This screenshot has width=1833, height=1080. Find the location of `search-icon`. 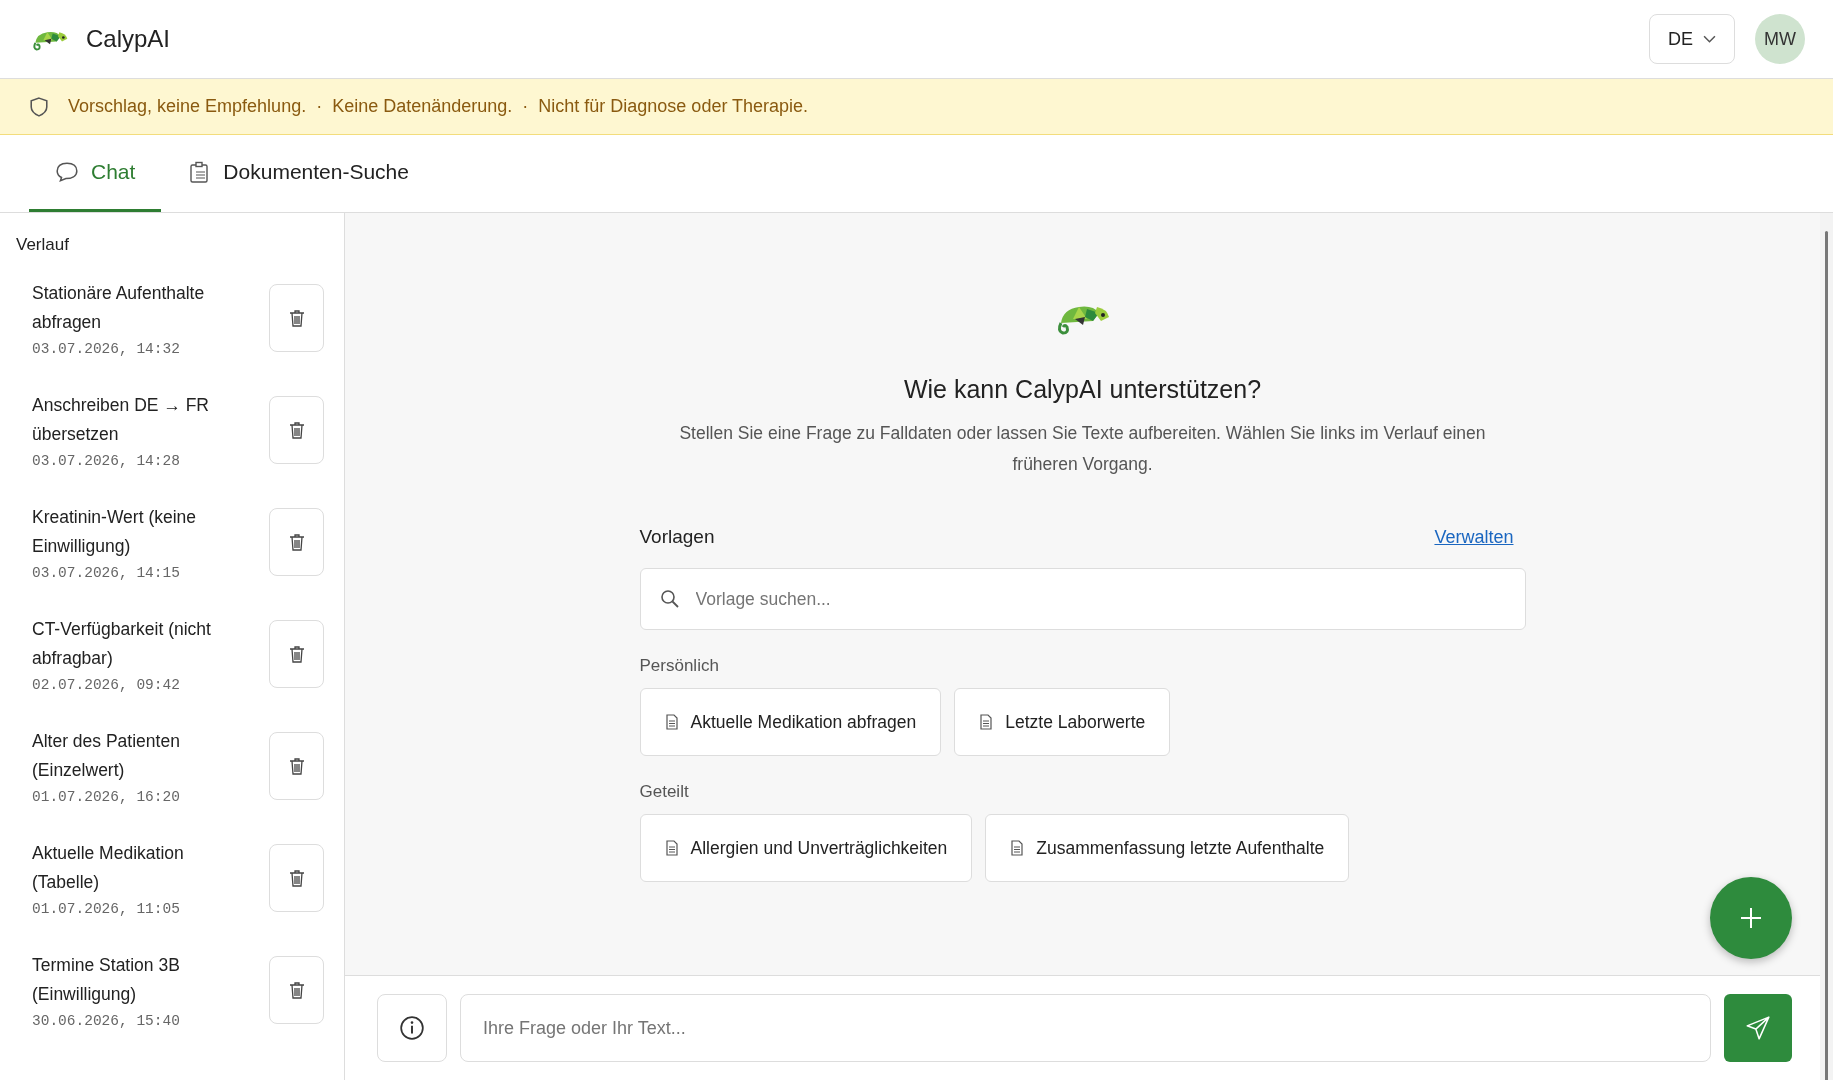

search-icon is located at coordinates (669, 599).